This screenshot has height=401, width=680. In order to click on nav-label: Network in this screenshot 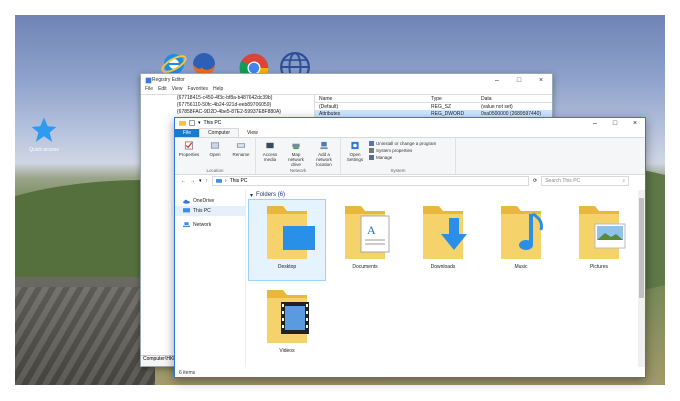, I will do `click(202, 225)`.